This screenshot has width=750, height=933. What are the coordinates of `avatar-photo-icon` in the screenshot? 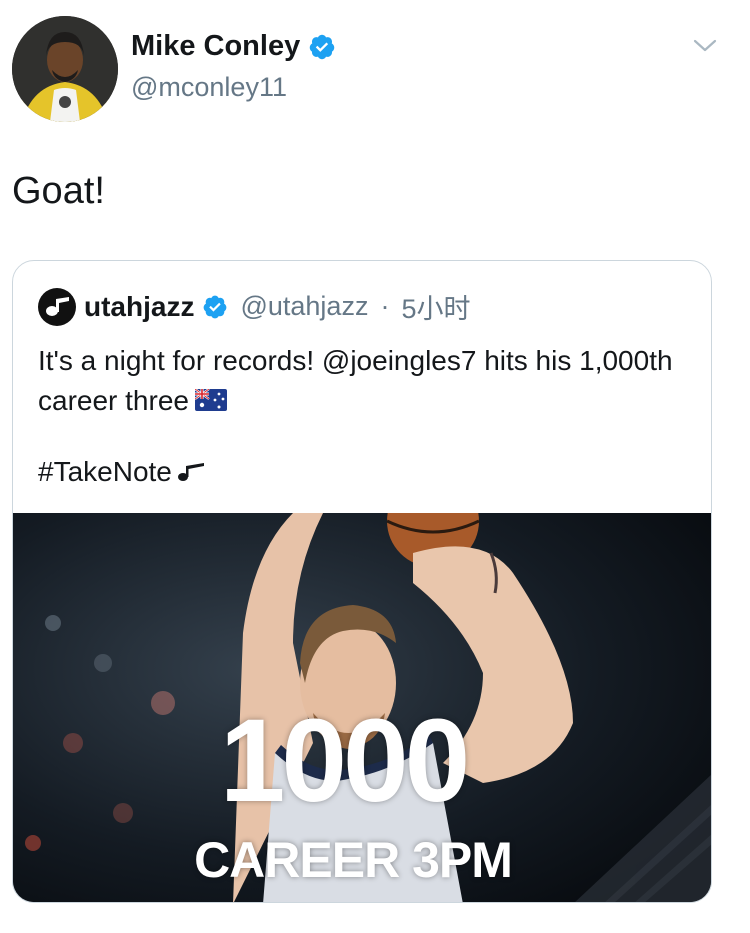 It's located at (65, 69).